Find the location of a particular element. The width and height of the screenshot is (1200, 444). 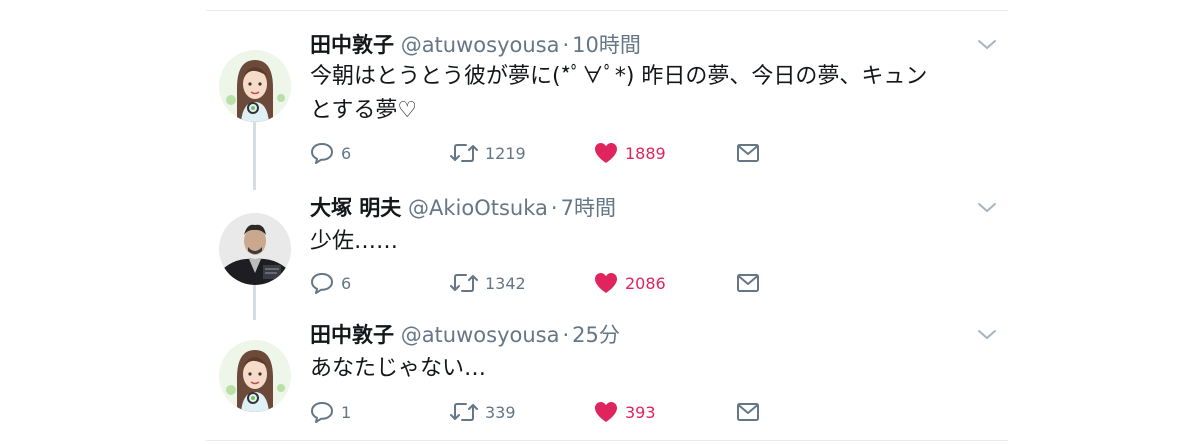

tweet-text-line: 今朝はとうとう彼が夢に(*ﾟ∀ﾟ*) 昨日の夢、今日の夢、キュン is located at coordinates (619, 76).